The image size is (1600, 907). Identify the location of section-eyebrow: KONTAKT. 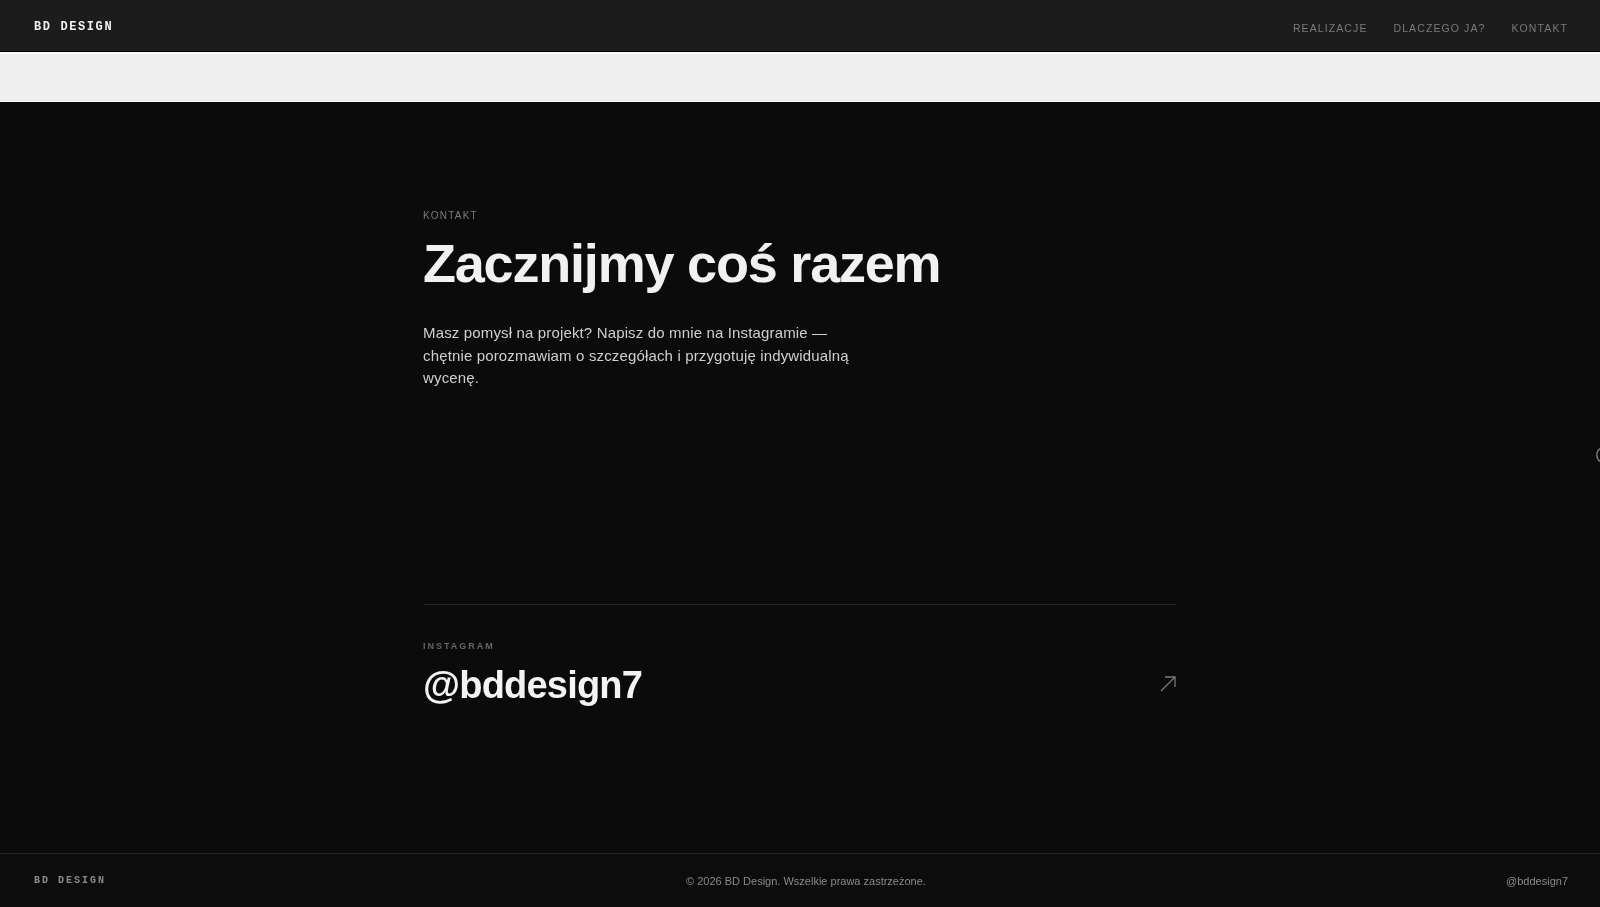
(451, 216).